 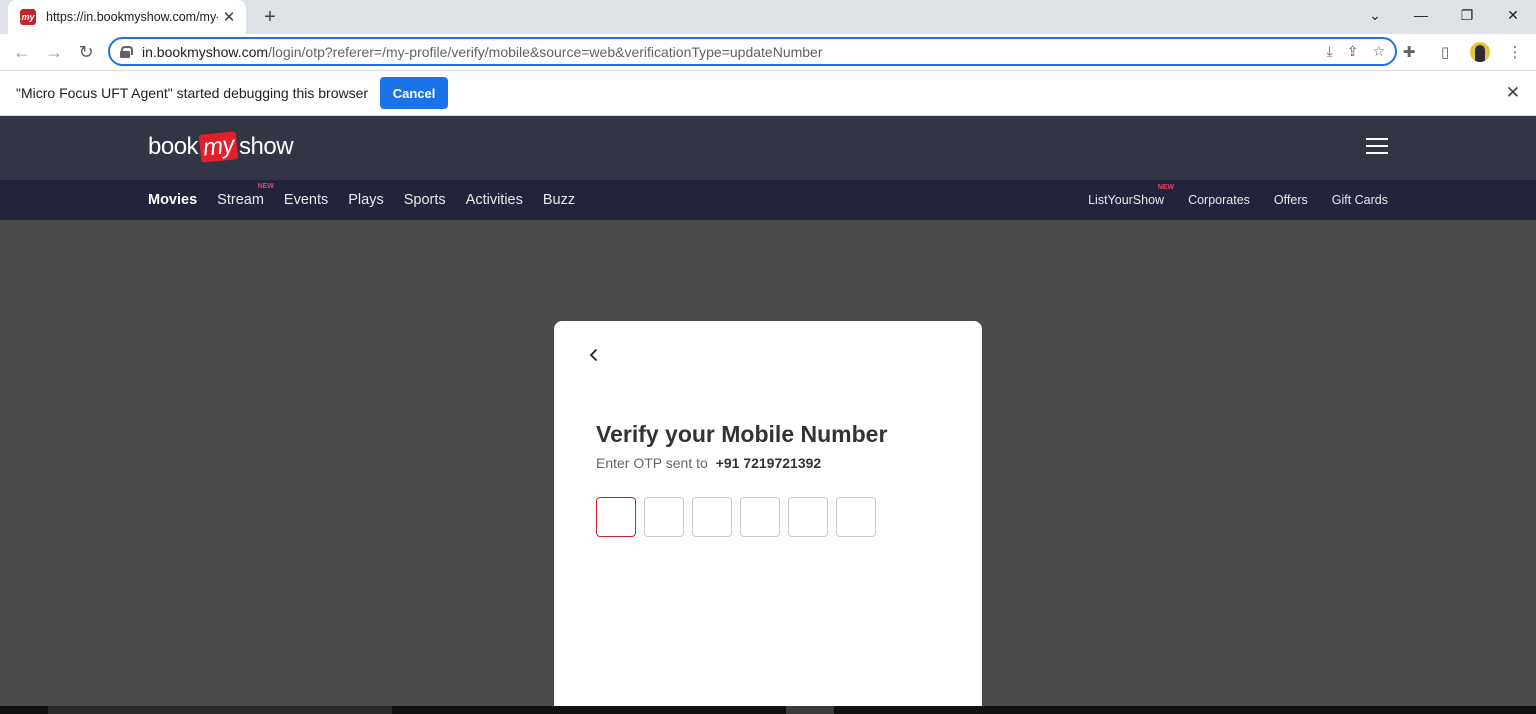 I want to click on back-arrow-icon: ←, so click(x=22, y=52).